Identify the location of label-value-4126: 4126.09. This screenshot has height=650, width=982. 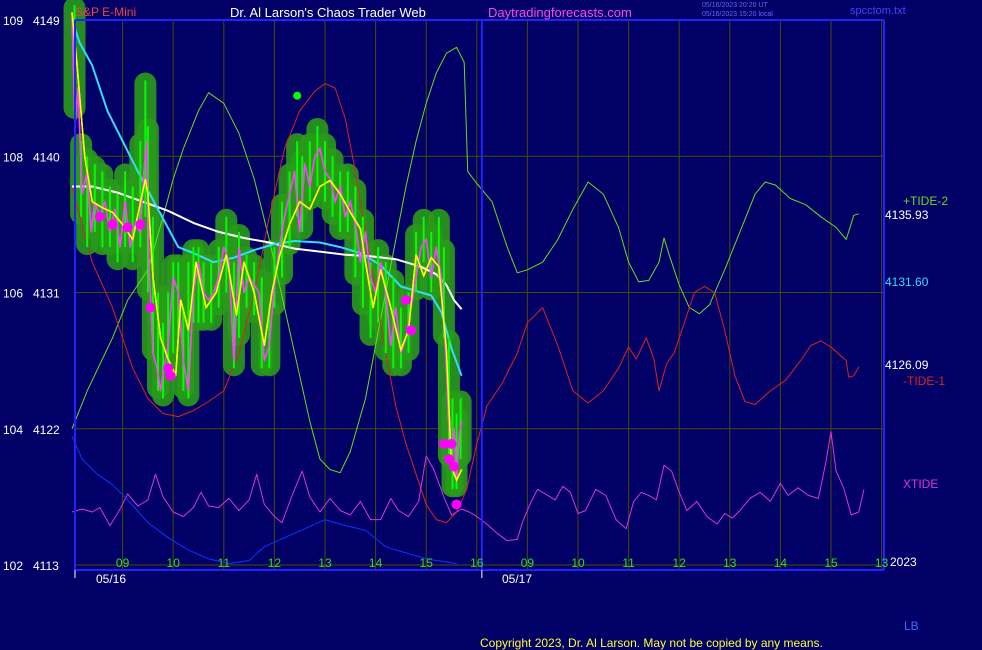
(907, 365).